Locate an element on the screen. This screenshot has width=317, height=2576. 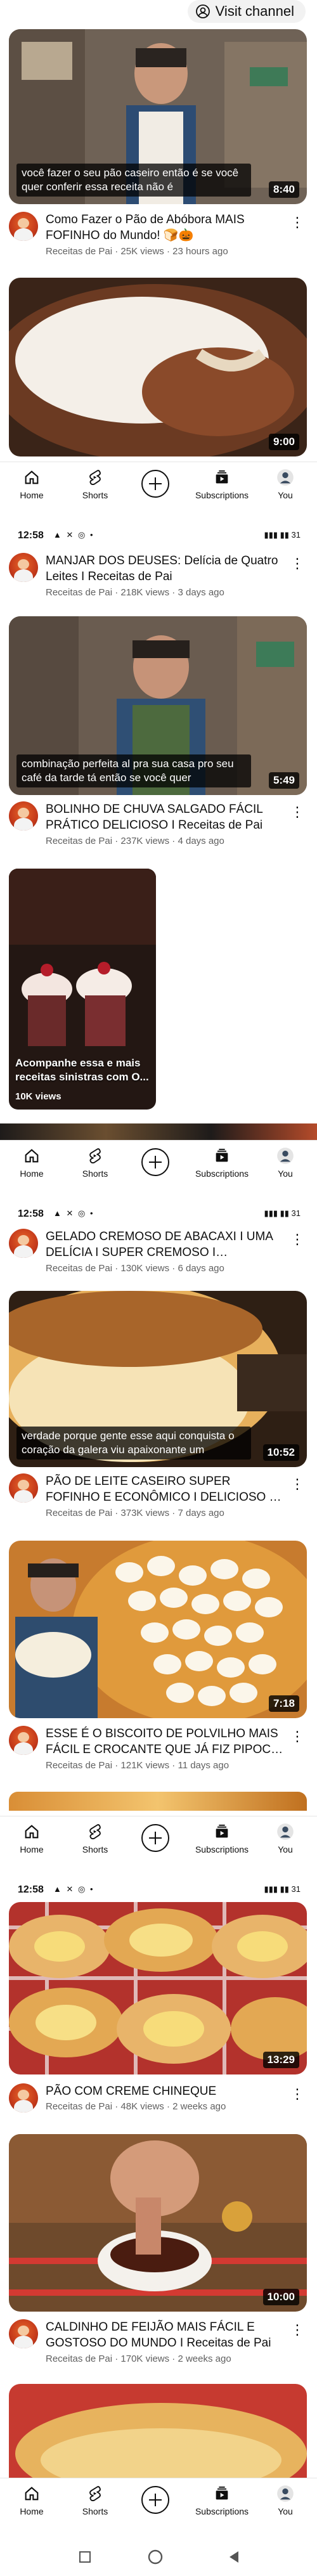
duration-badge: 13:29 is located at coordinates (280, 2060).